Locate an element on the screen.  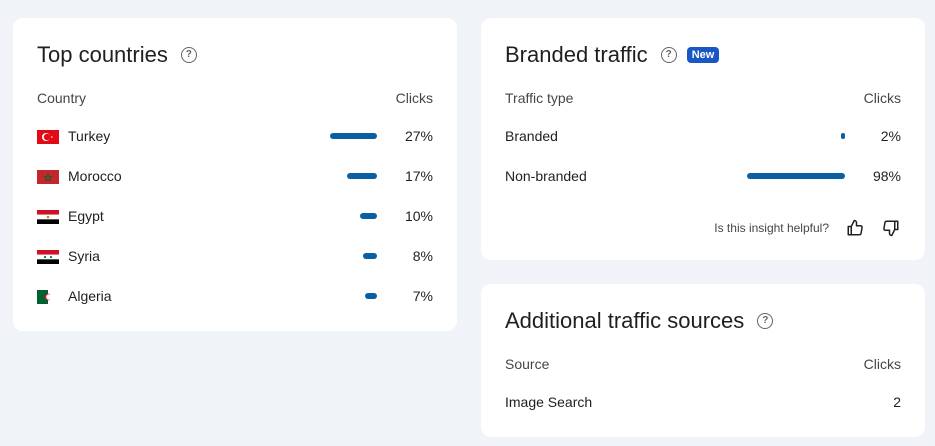
turkey-flag-icon is located at coordinates (48, 137).